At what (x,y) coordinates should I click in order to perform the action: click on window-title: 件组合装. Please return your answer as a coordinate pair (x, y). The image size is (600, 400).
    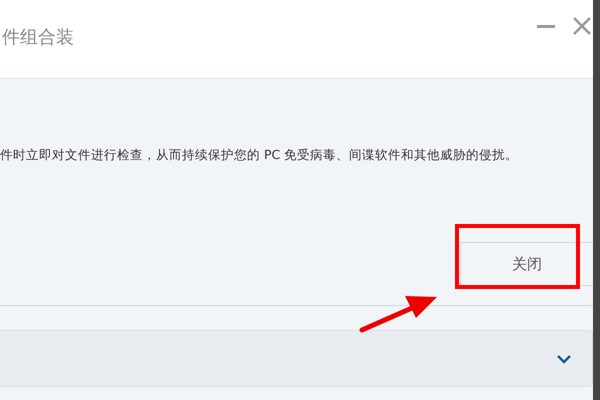
    Looking at the image, I should click on (38, 37).